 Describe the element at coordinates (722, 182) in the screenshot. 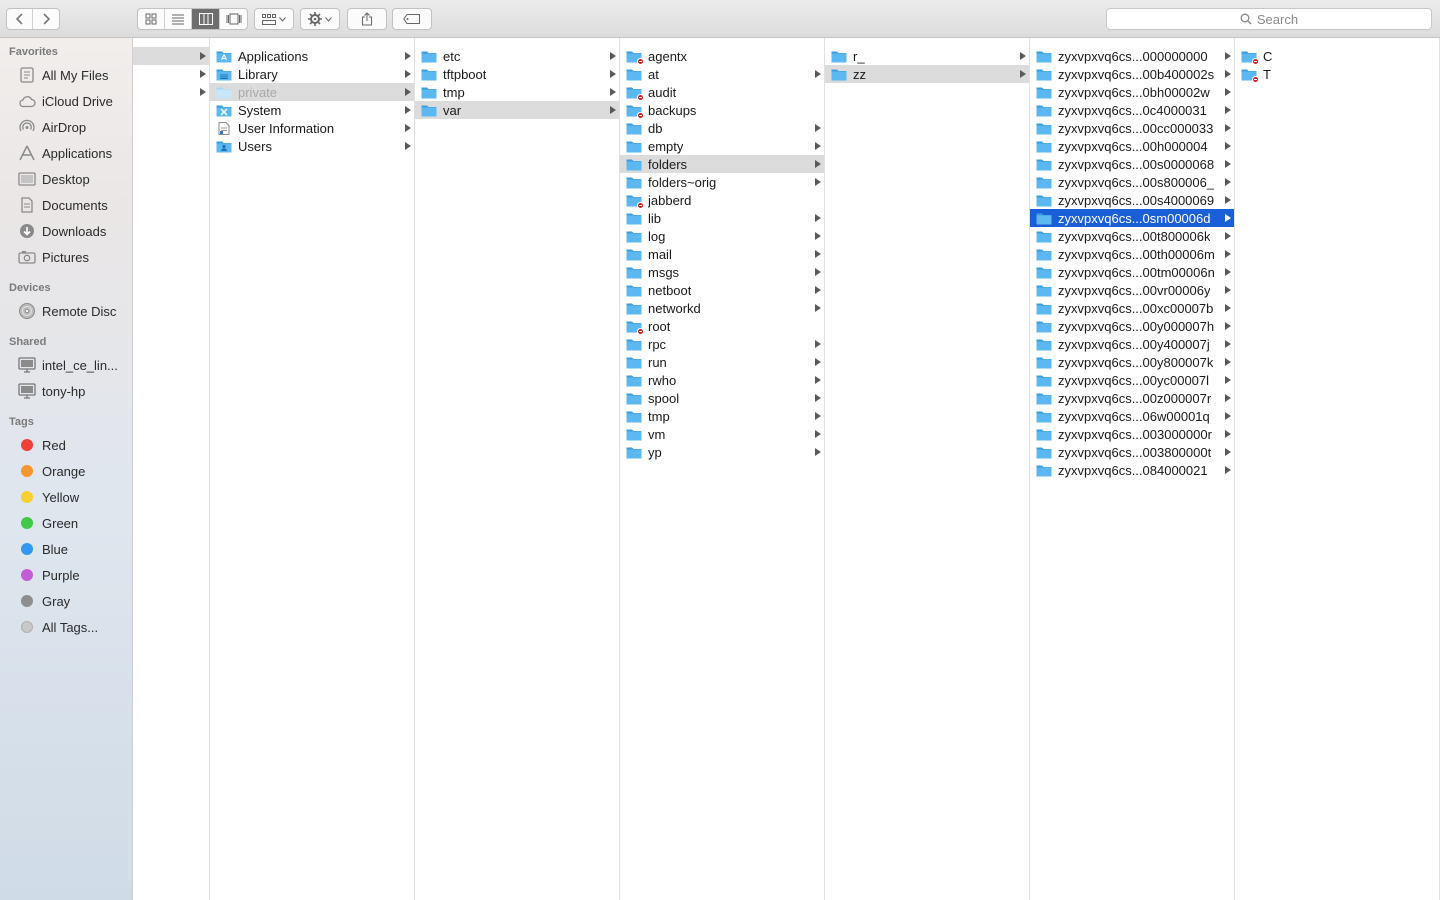

I see `list-item: folders~orig` at that location.